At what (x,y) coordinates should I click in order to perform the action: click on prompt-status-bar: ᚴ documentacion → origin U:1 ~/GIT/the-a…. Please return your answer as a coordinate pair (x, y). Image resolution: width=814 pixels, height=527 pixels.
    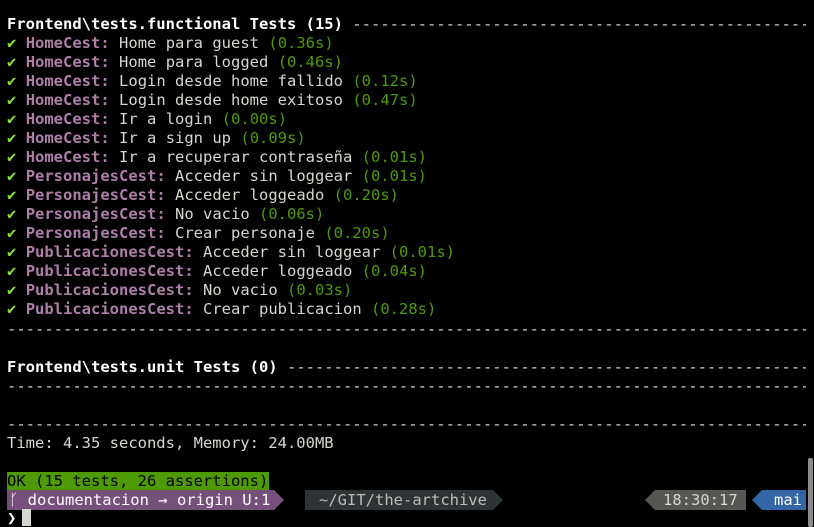
    Looking at the image, I should click on (406, 500).